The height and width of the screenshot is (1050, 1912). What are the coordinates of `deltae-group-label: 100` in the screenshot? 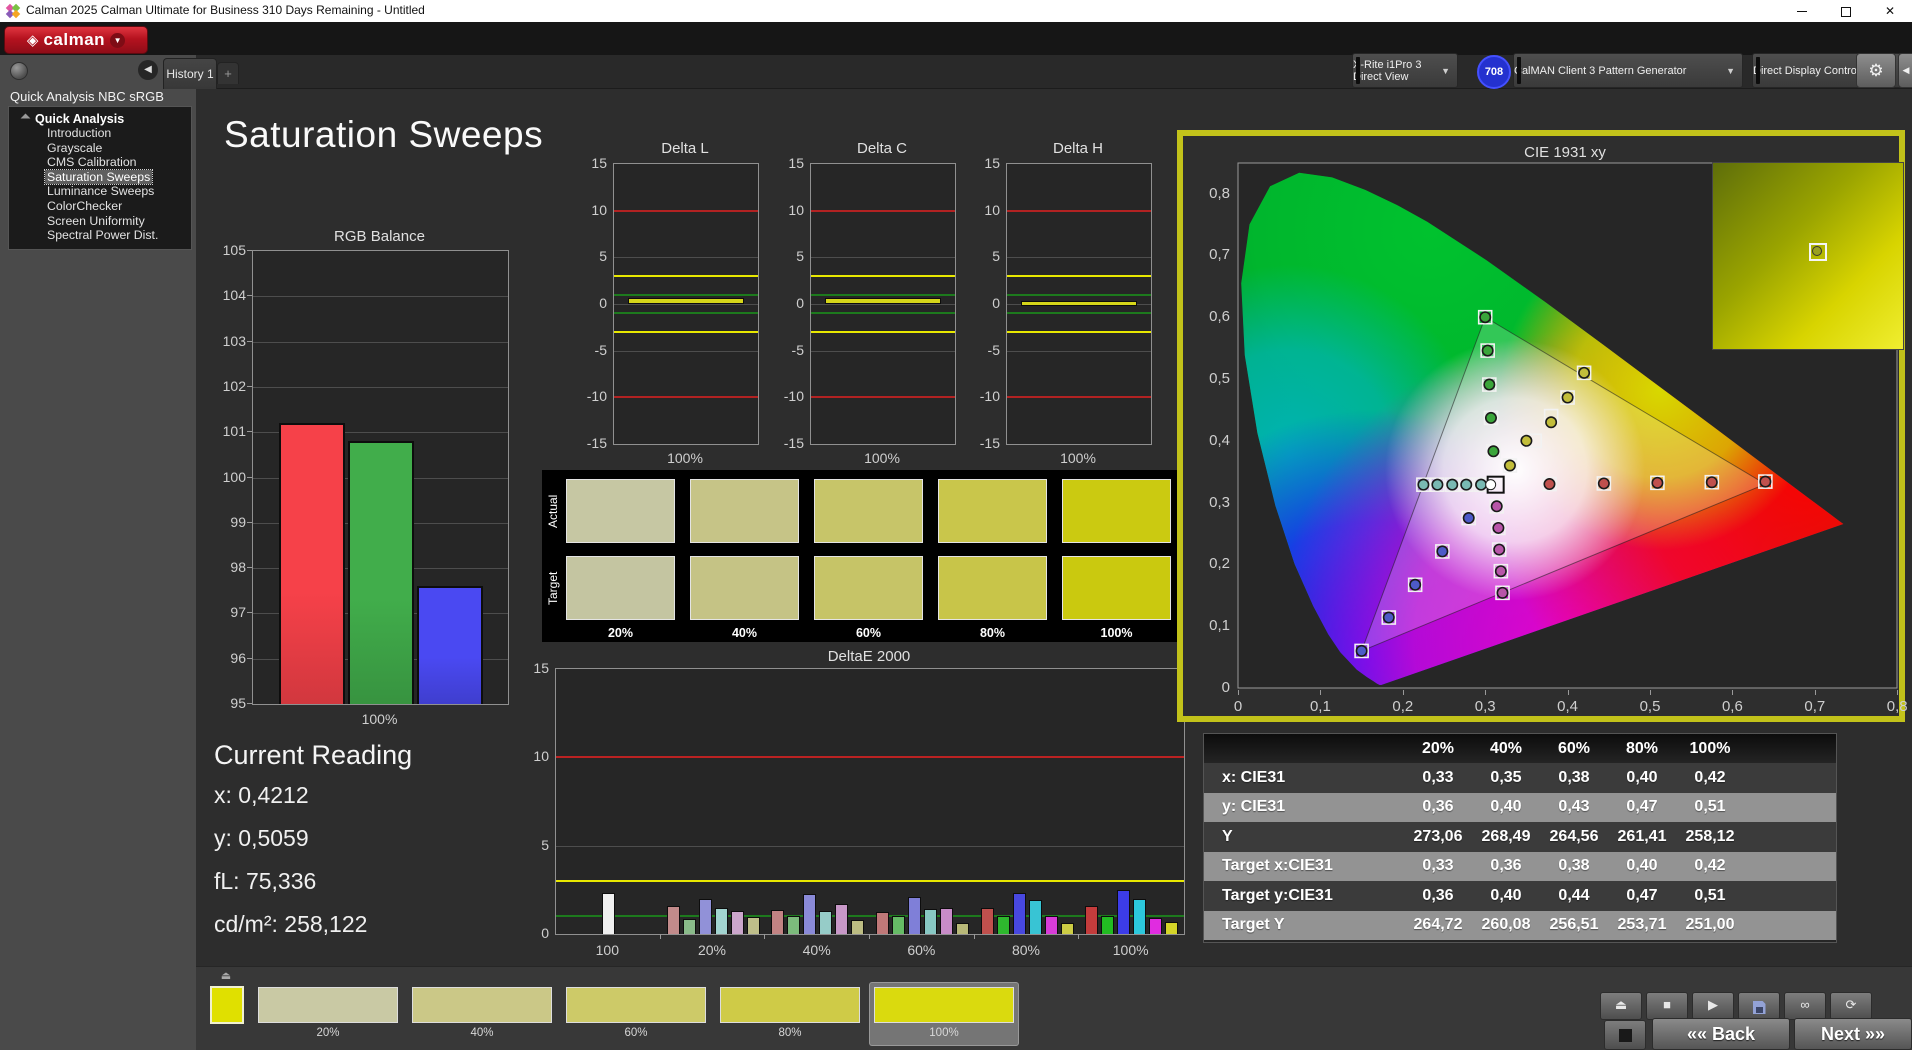 It's located at (607, 950).